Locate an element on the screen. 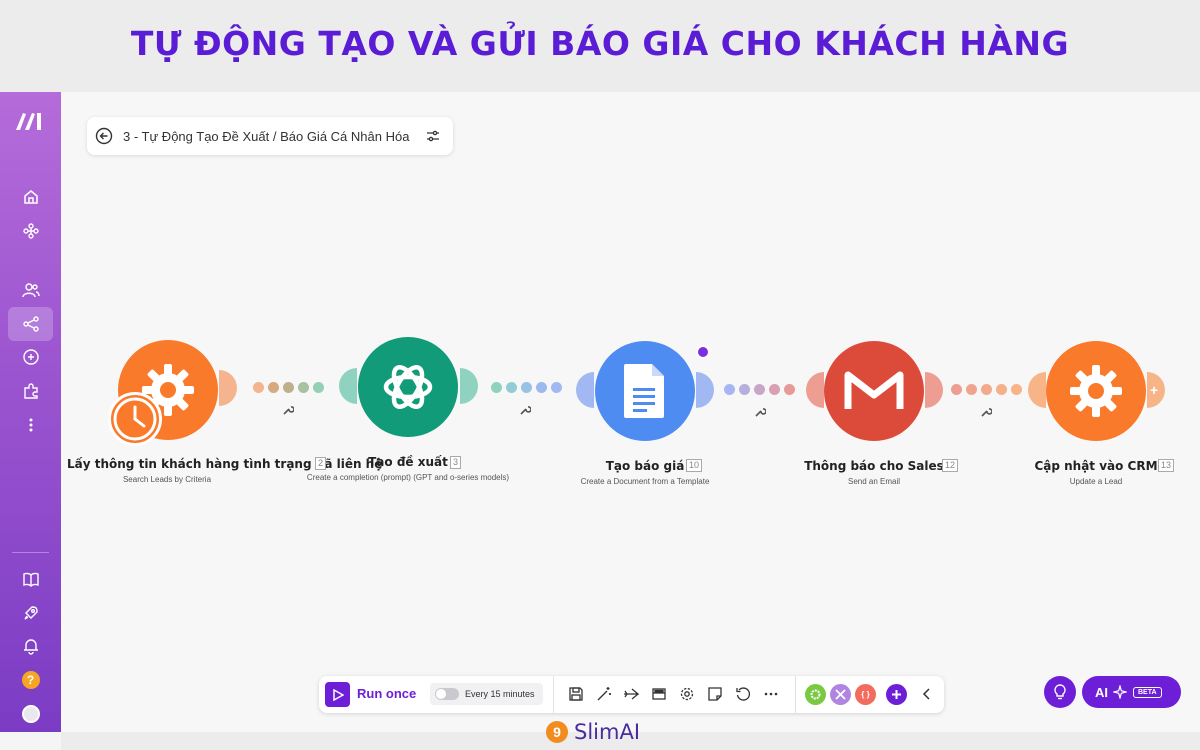  schedule-label: Every 15 minutes is located at coordinates (500, 694).